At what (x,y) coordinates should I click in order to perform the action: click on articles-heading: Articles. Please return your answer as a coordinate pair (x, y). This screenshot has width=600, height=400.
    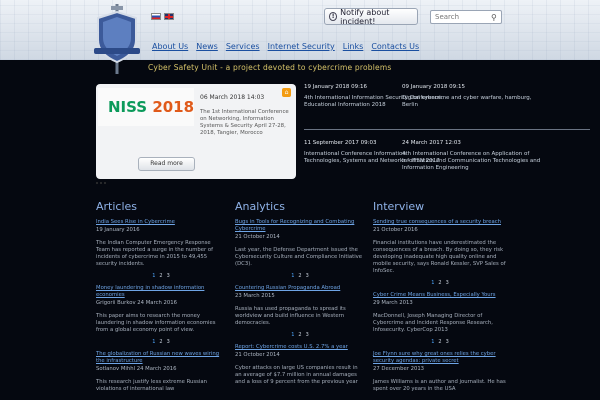
    Looking at the image, I should click on (161, 206).